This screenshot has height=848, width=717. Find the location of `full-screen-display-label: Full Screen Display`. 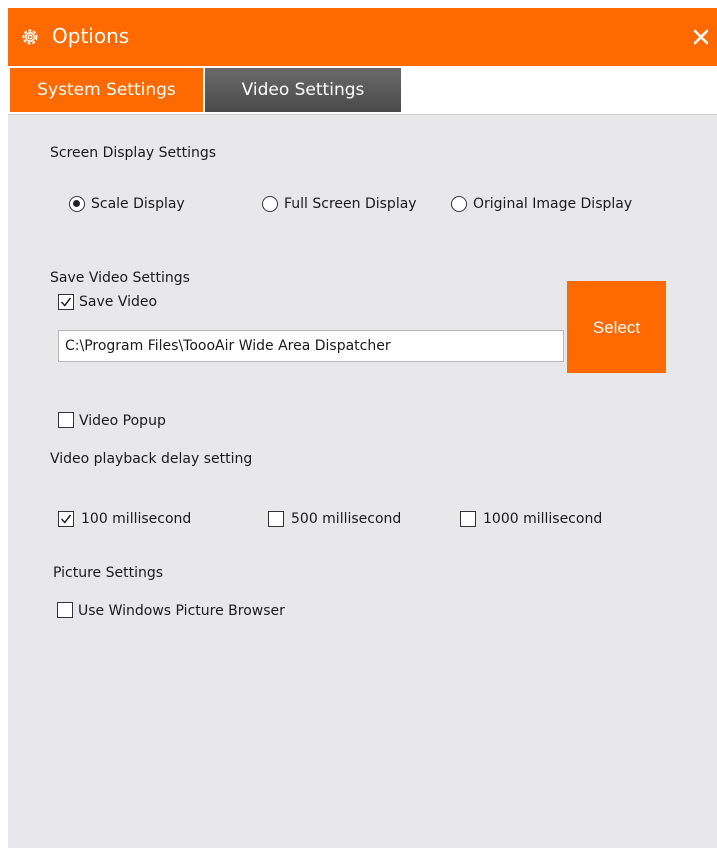

full-screen-display-label: Full Screen Display is located at coordinates (350, 204).